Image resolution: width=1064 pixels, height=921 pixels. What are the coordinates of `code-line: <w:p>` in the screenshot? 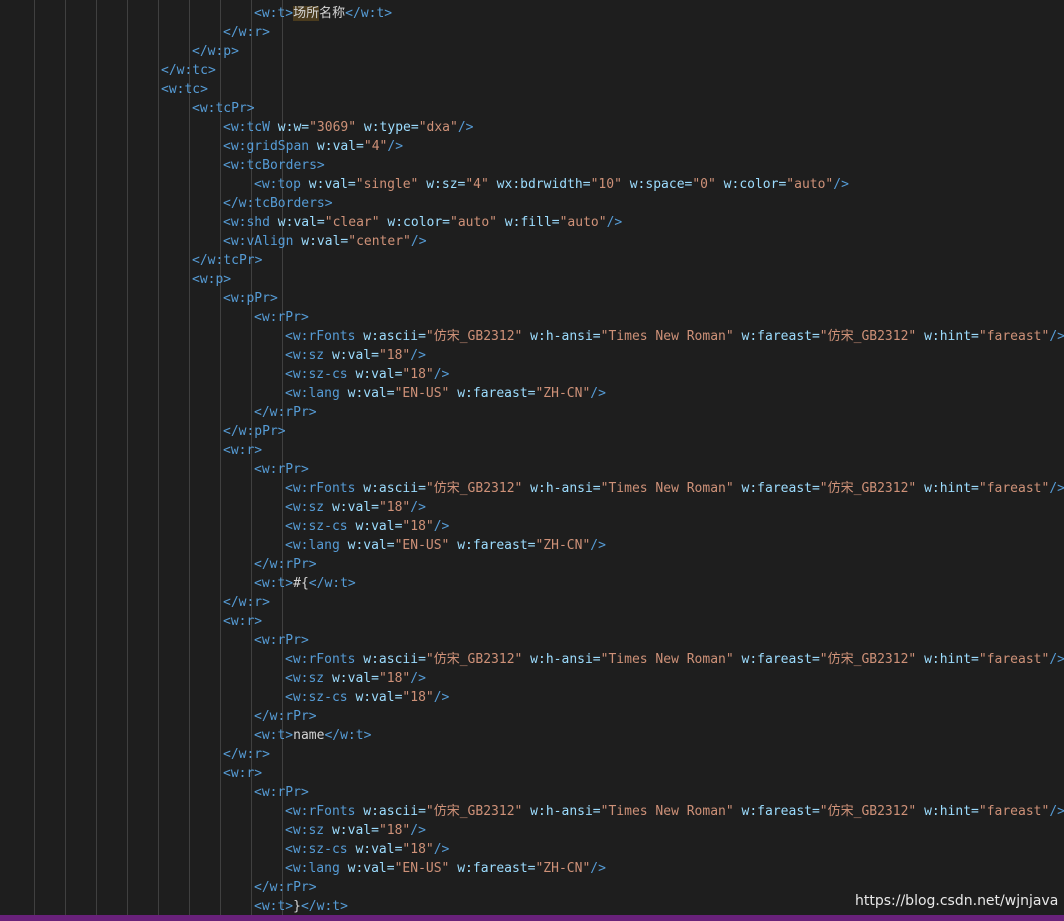 It's located at (211, 279).